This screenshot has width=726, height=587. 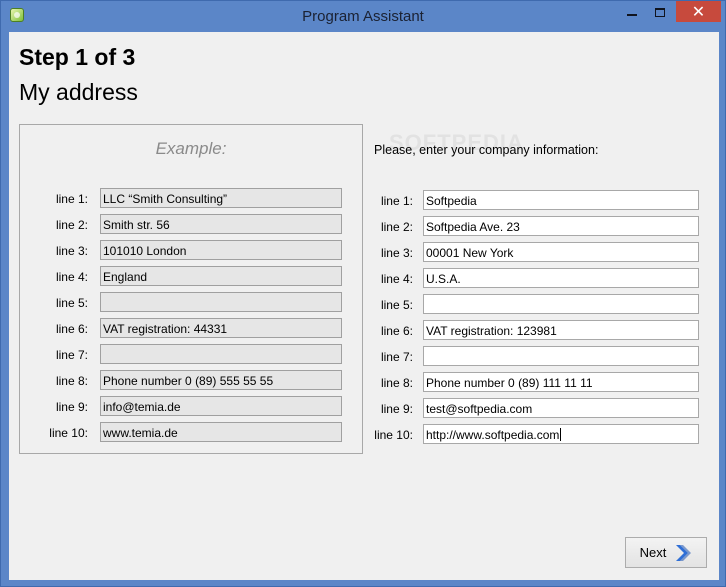 I want to click on close-button: ✕, so click(x=698, y=11).